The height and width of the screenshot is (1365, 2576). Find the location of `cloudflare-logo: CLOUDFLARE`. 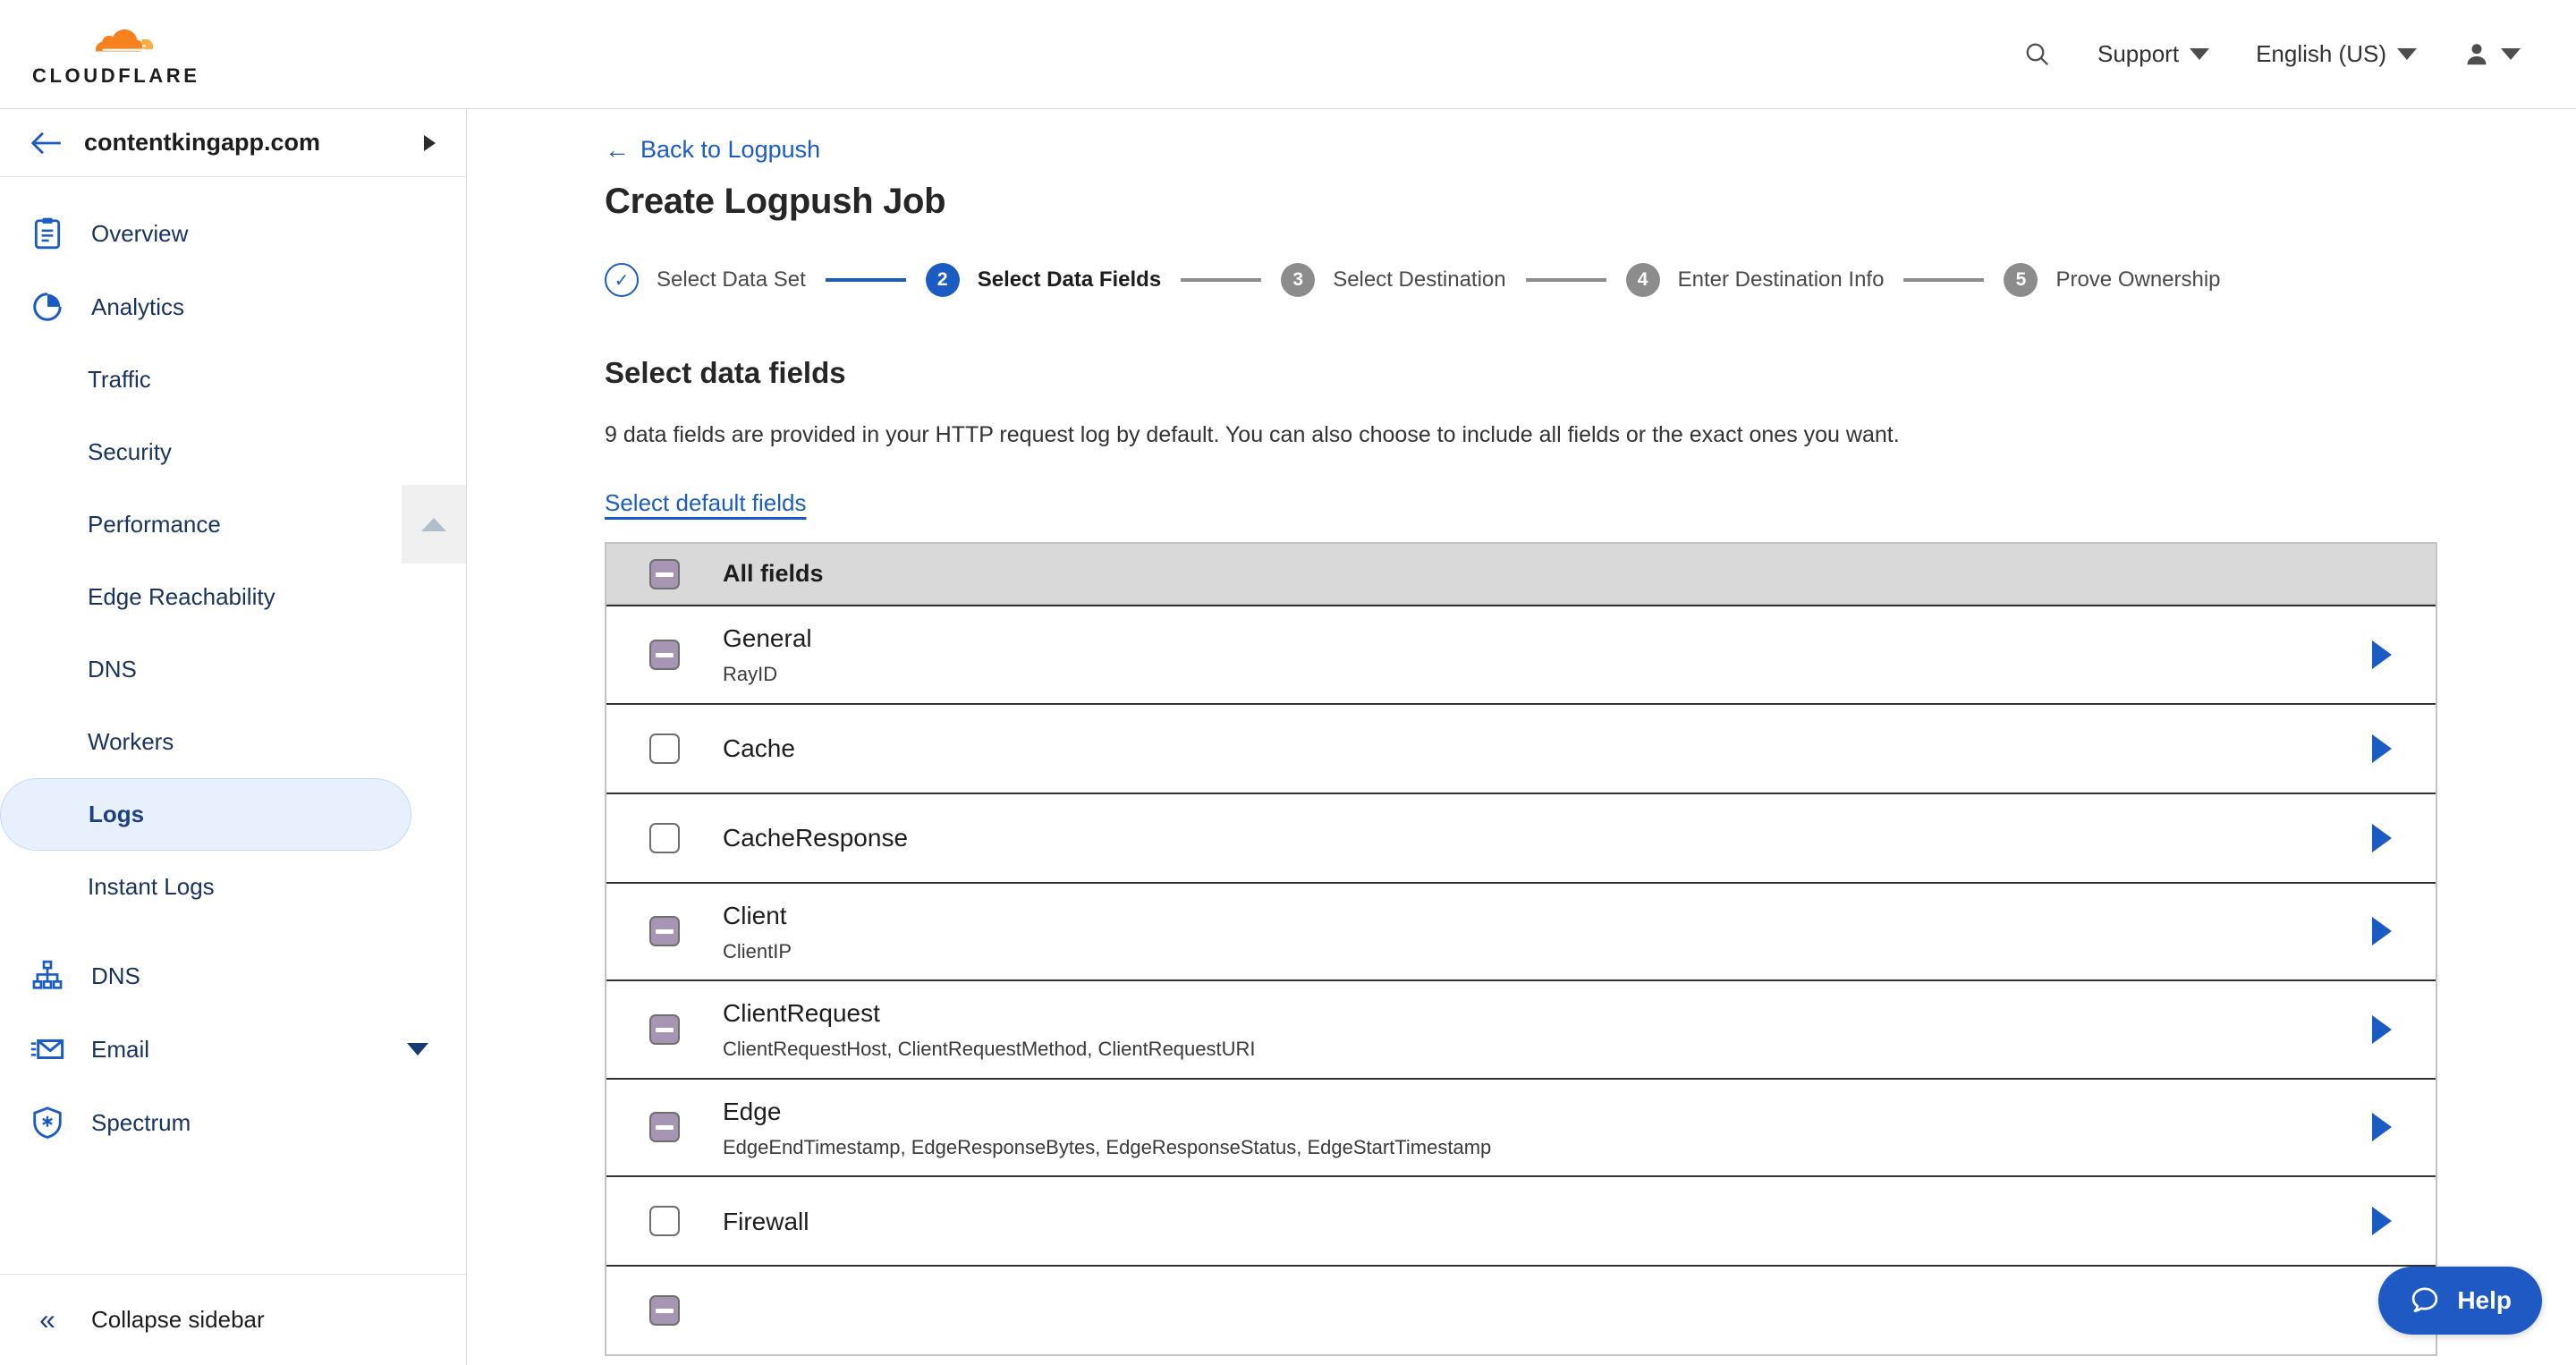

cloudflare-logo: CLOUDFLARE is located at coordinates (116, 54).